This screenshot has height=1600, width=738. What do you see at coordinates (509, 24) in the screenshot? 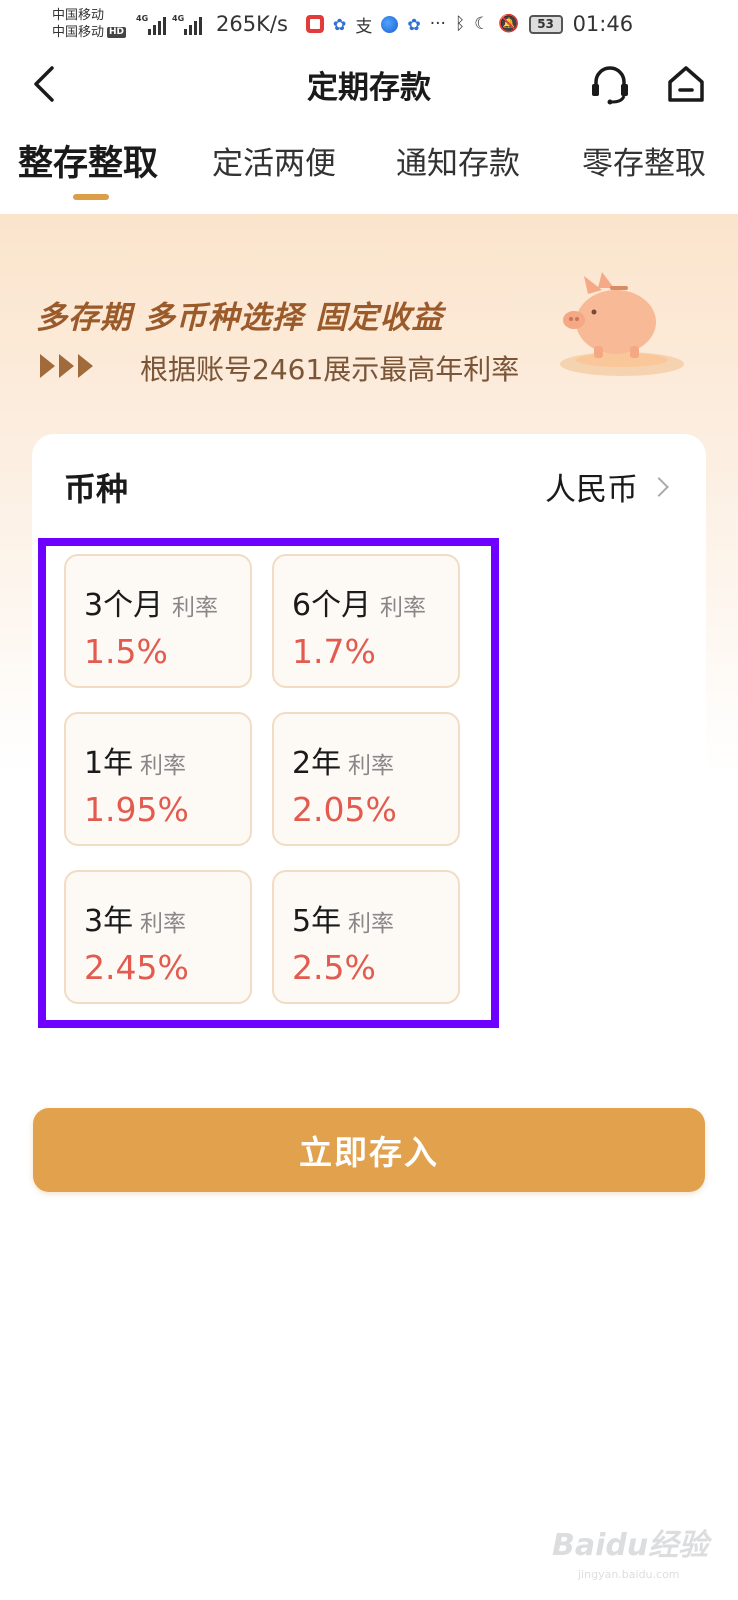
I see `mute-bell-icon: 🔕` at bounding box center [509, 24].